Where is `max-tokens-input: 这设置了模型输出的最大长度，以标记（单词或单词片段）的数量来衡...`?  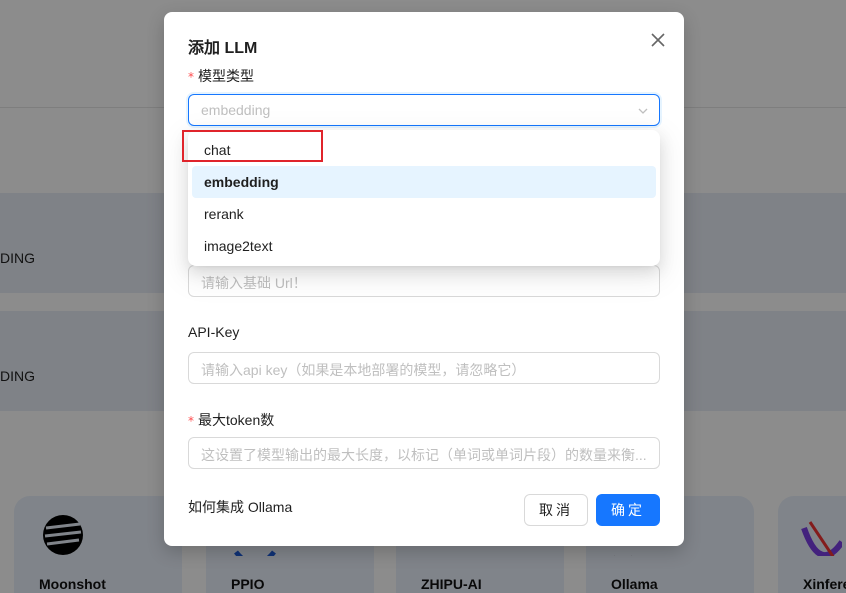 max-tokens-input: 这设置了模型输出的最大长度，以标记（单词或单词片段）的数量来衡... is located at coordinates (424, 453).